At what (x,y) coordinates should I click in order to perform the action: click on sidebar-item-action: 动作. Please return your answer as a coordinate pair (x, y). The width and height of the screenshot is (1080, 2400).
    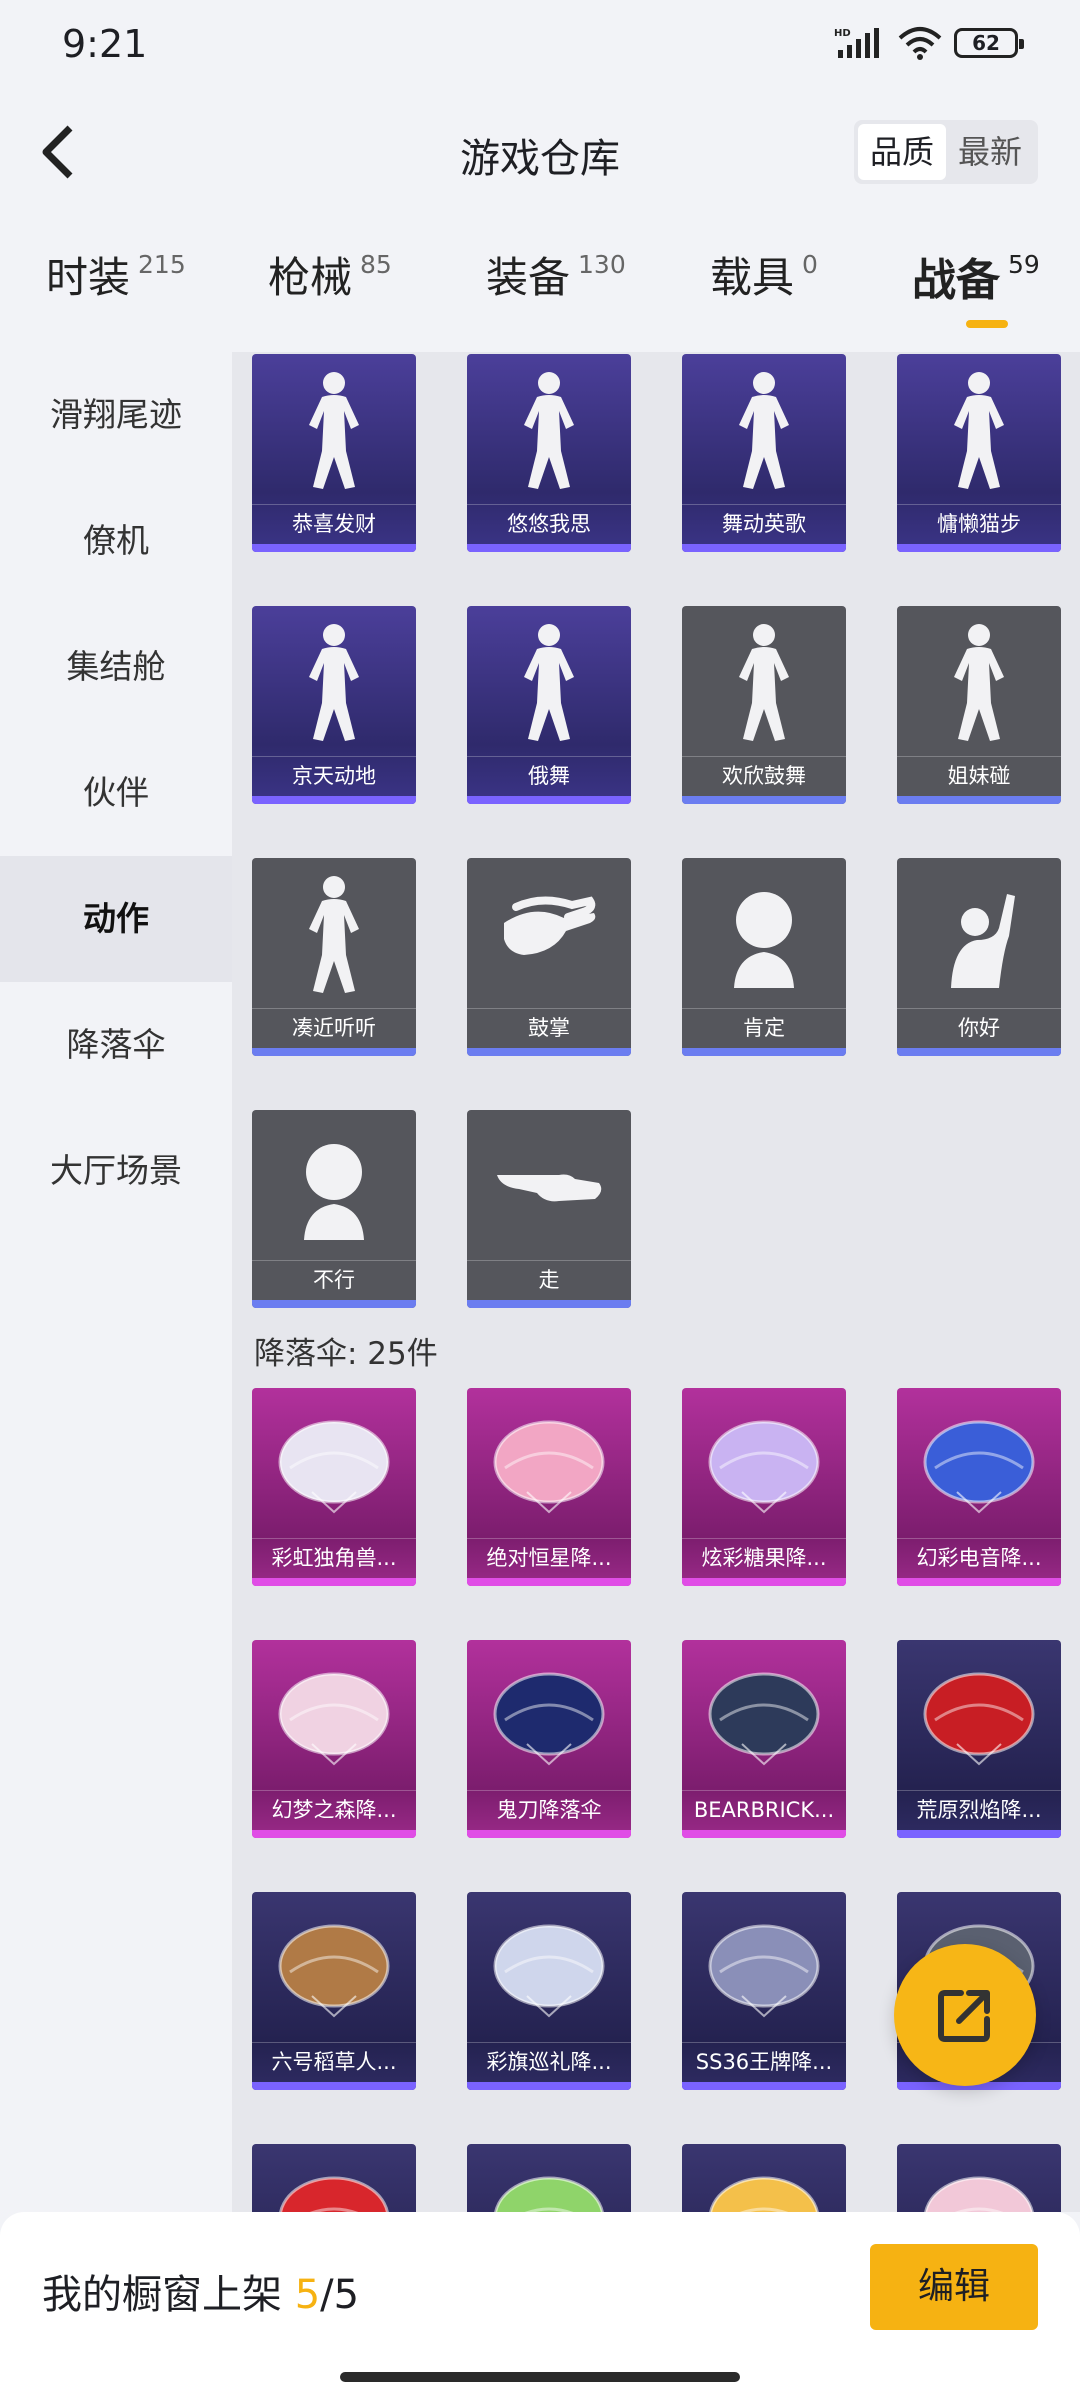
    Looking at the image, I should click on (116, 919).